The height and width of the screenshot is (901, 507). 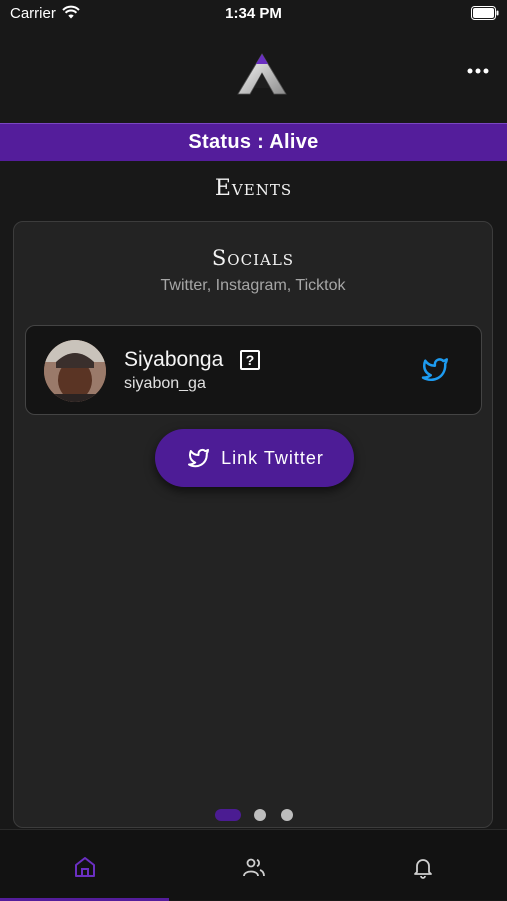 I want to click on home-icon, so click(x=85, y=867).